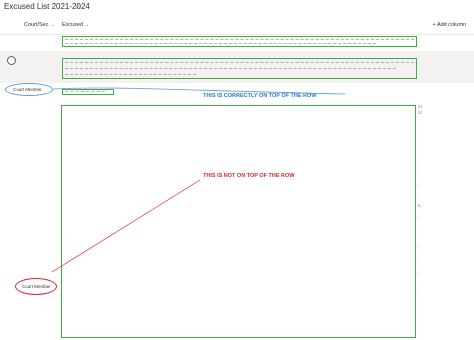 This screenshot has width=474, height=340. Describe the element at coordinates (126, 226) in the screenshot. I see `annotation-line-red` at that location.